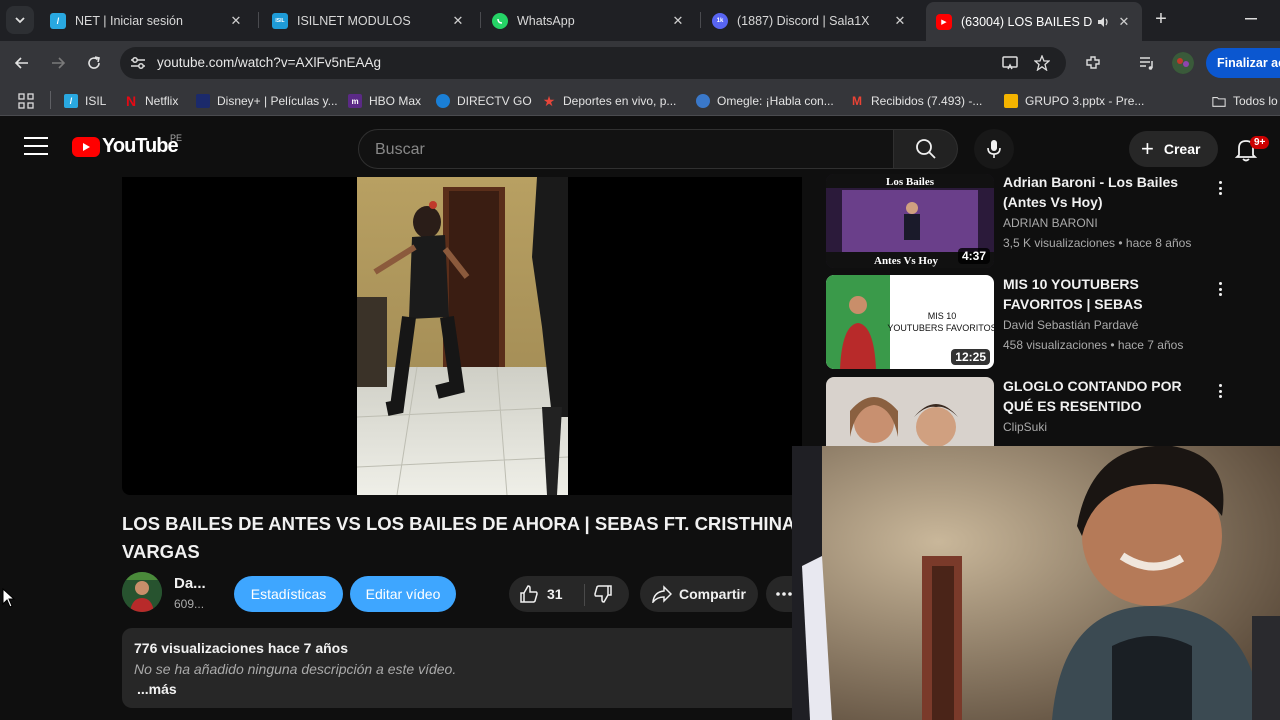  I want to click on country-code: PE, so click(176, 138).